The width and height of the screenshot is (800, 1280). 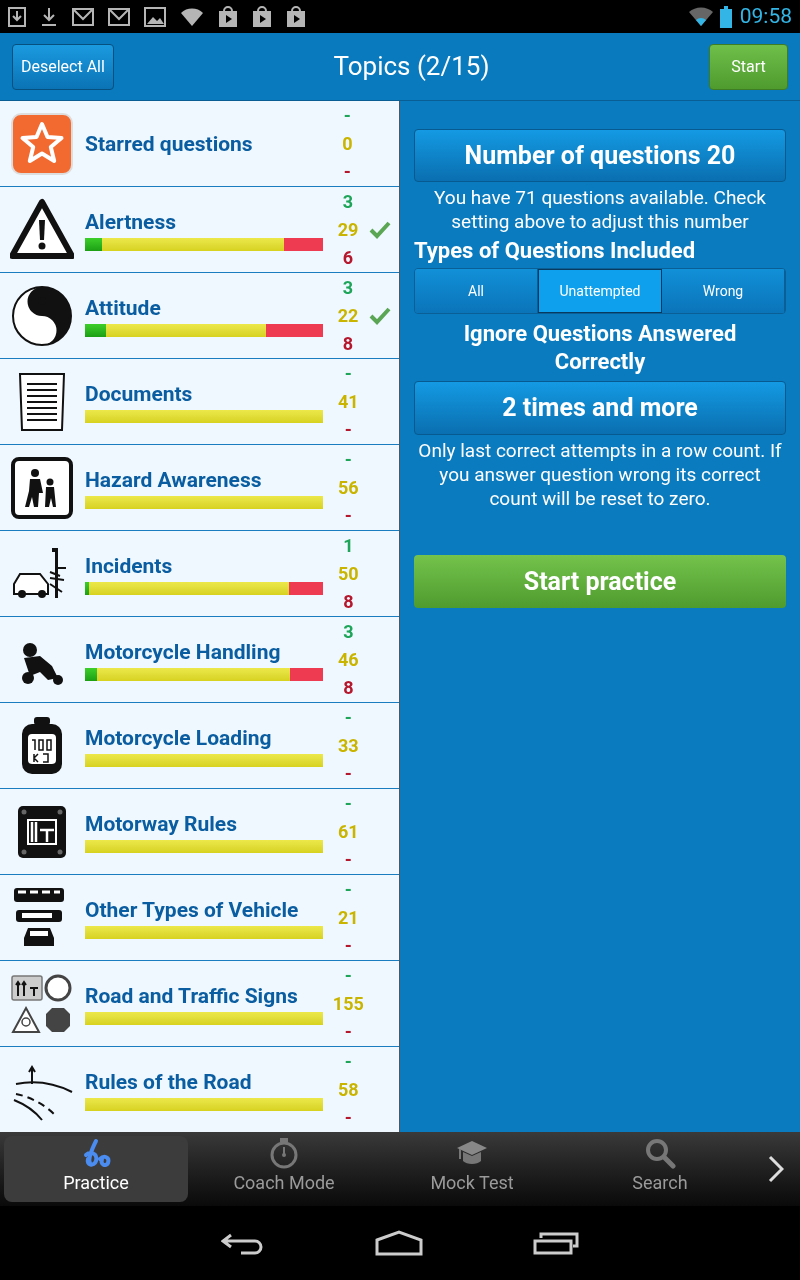 I want to click on recent-apps-icon, so click(x=556, y=1243).